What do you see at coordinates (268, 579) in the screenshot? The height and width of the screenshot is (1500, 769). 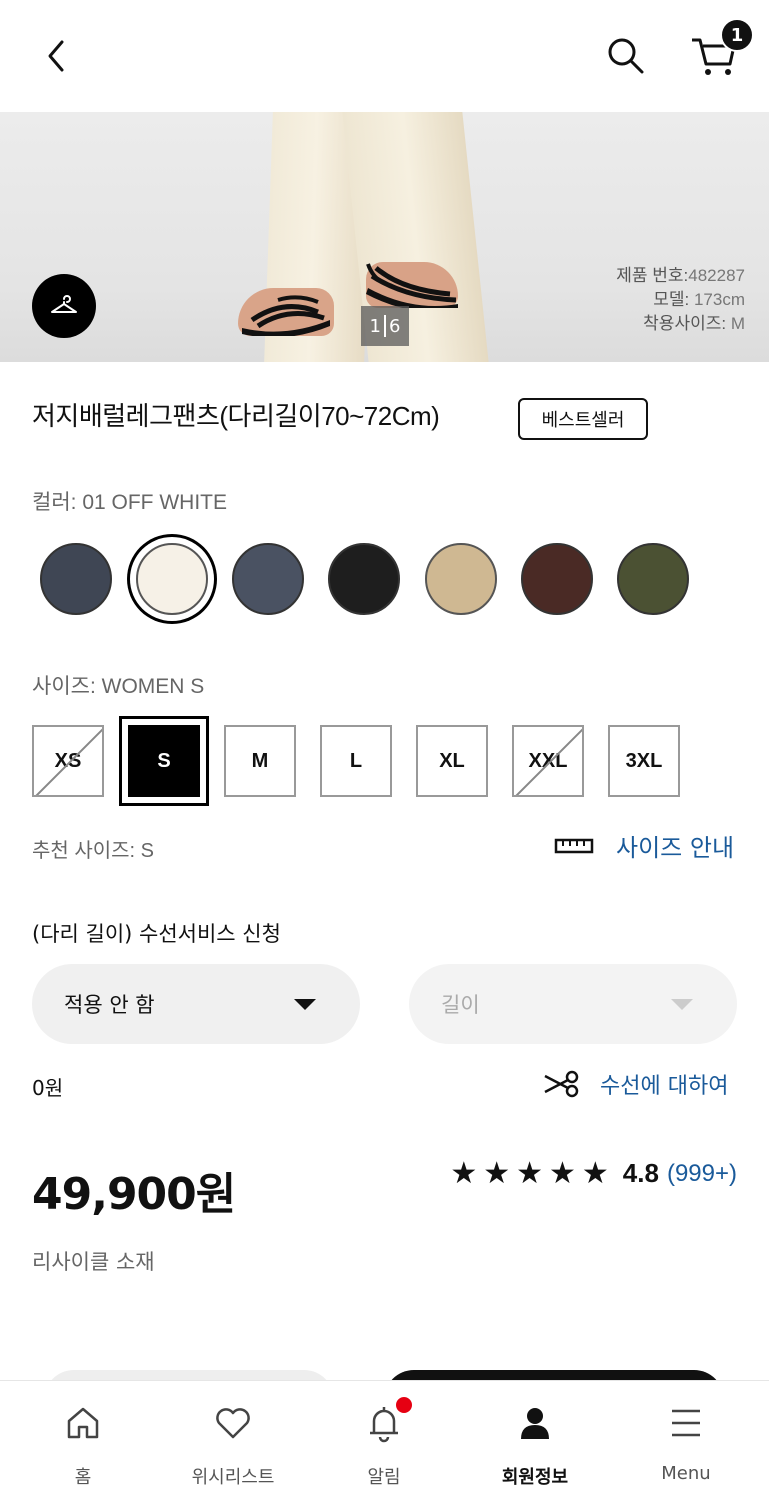 I see `color-swatch-slate-blue` at bounding box center [268, 579].